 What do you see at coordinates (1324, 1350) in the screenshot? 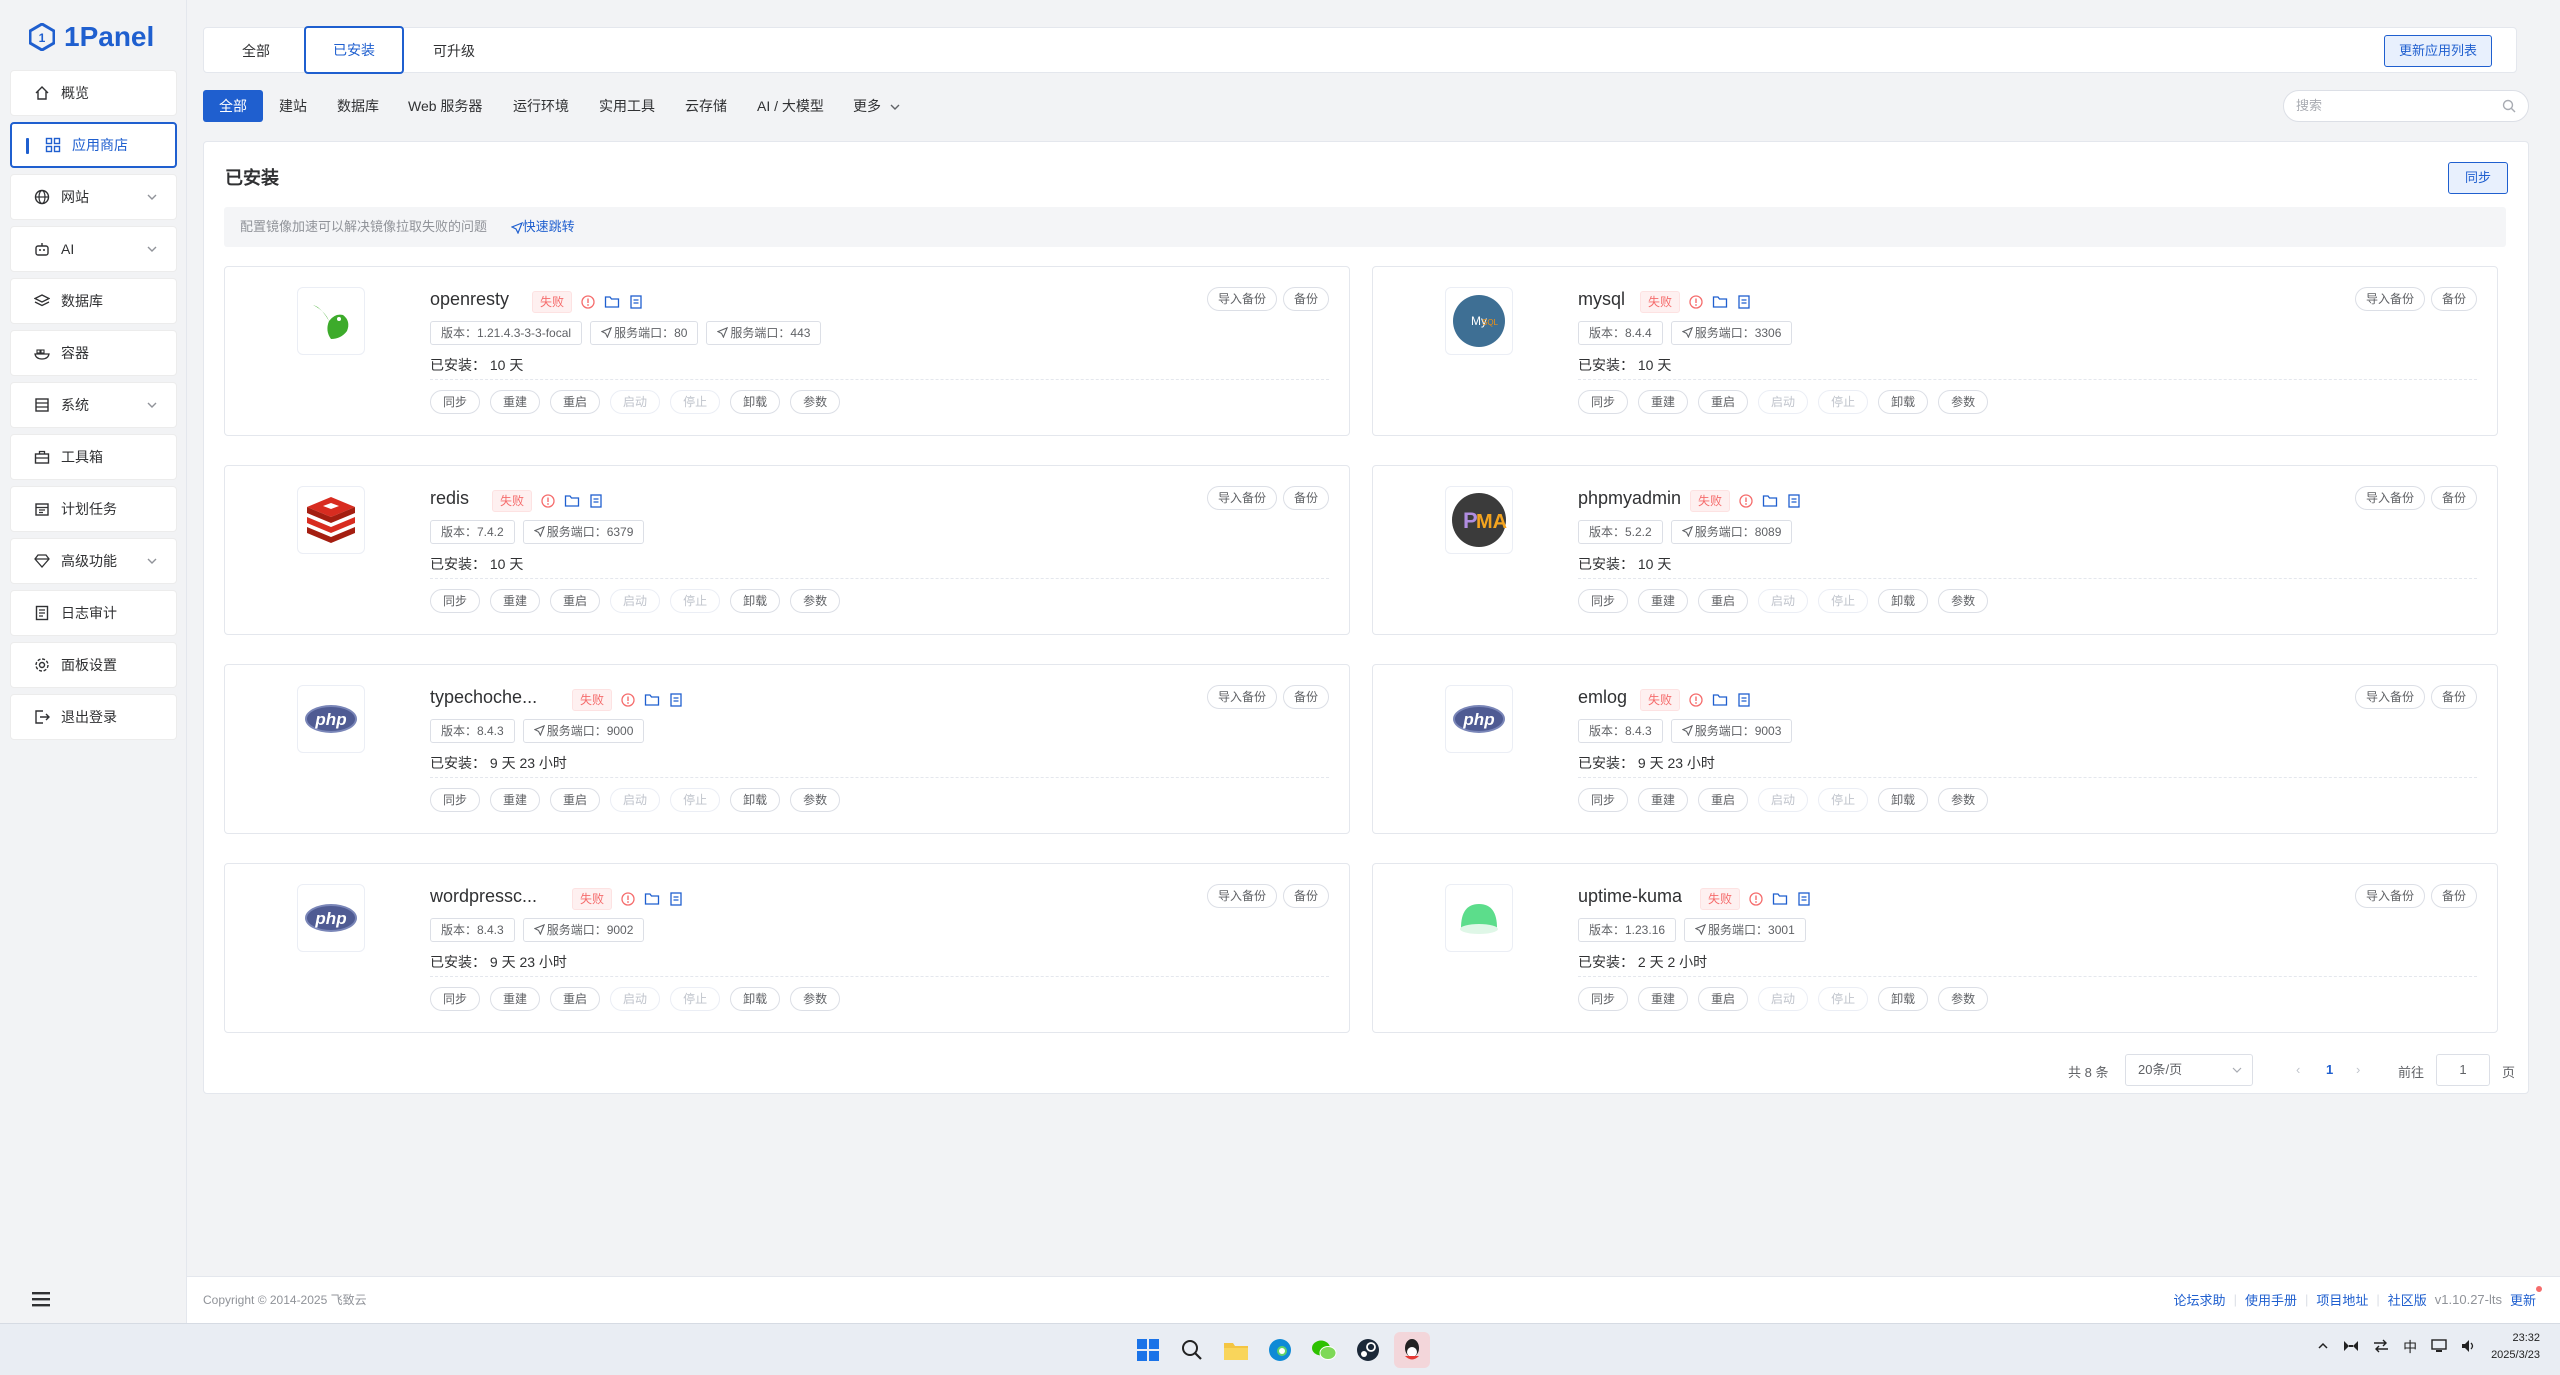
I see `wechat-icon` at bounding box center [1324, 1350].